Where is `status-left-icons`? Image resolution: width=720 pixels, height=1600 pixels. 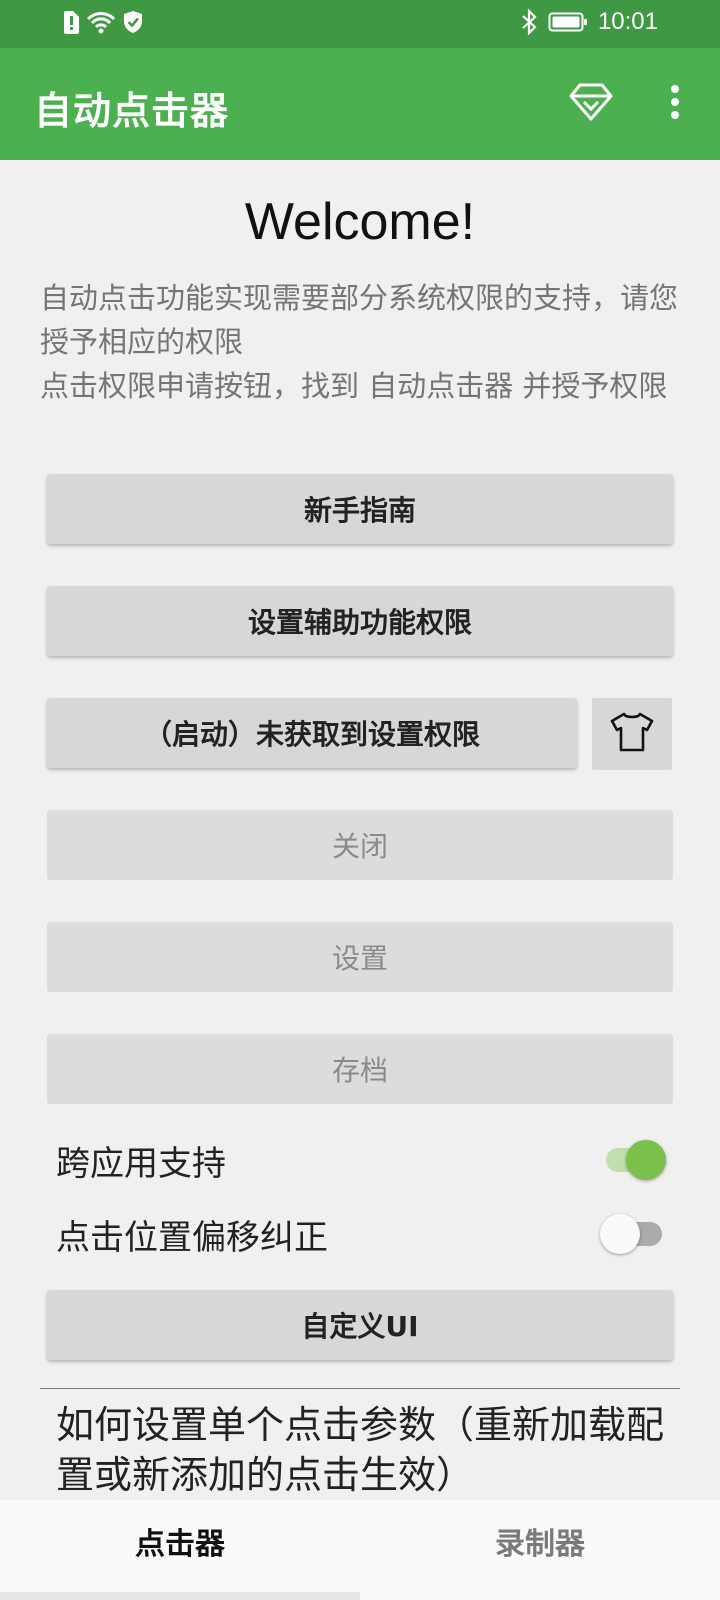 status-left-icons is located at coordinates (103, 22).